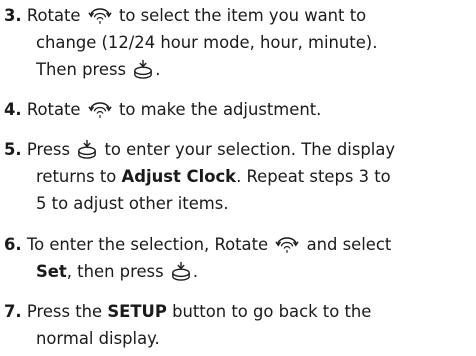  I want to click on keyword-setup: SETUP, so click(137, 311).